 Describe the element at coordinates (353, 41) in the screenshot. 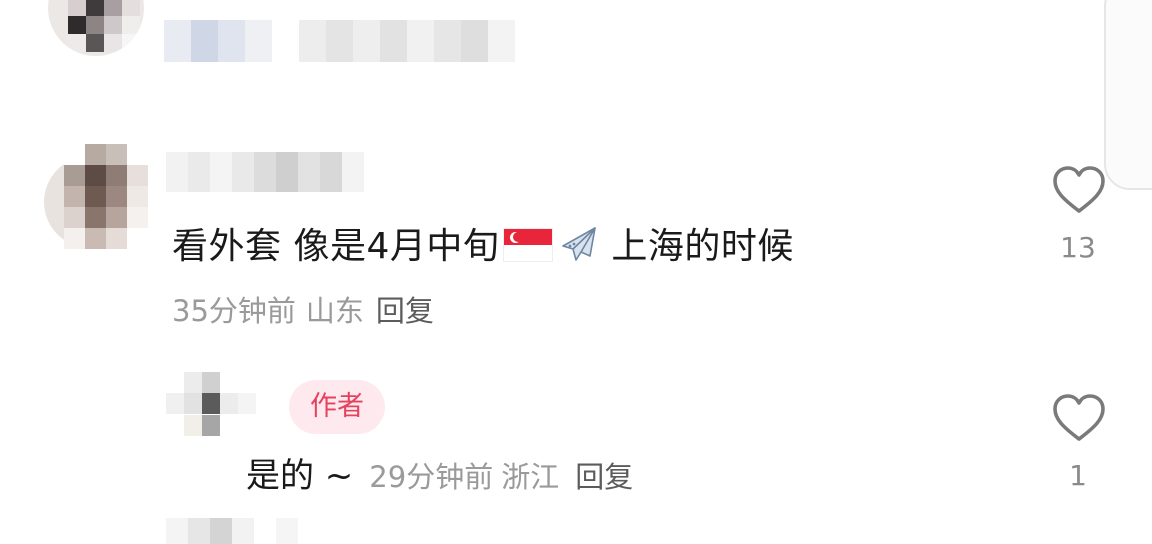

I see `blurred-comment-text` at that location.